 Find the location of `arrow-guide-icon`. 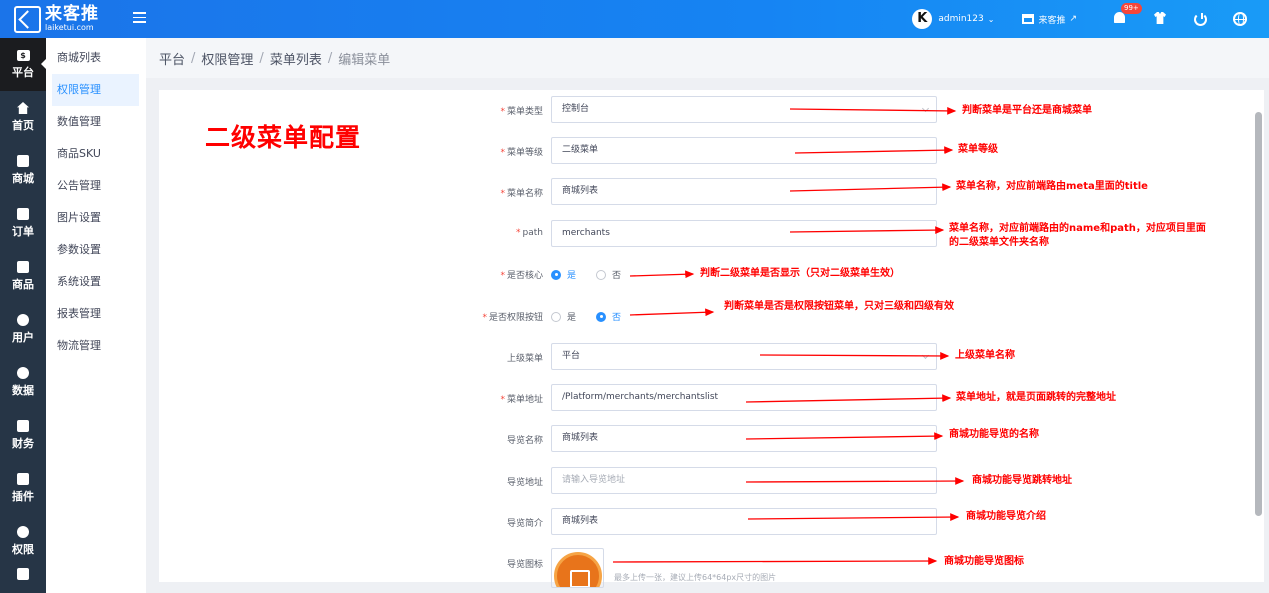

arrow-guide-icon is located at coordinates (775, 561).